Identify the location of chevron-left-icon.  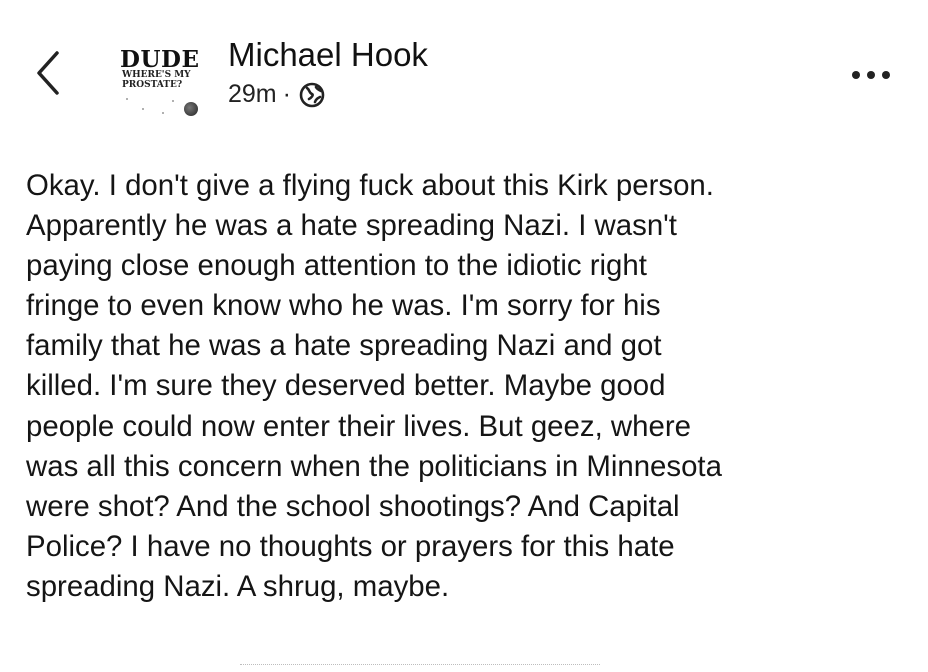
(48, 73).